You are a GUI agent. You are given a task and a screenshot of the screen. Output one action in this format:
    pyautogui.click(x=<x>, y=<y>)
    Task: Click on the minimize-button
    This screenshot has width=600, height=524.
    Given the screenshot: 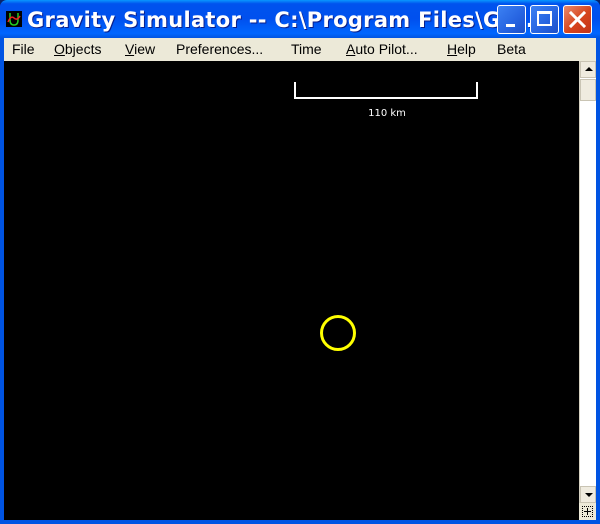 What is the action you would take?
    pyautogui.click(x=511, y=19)
    